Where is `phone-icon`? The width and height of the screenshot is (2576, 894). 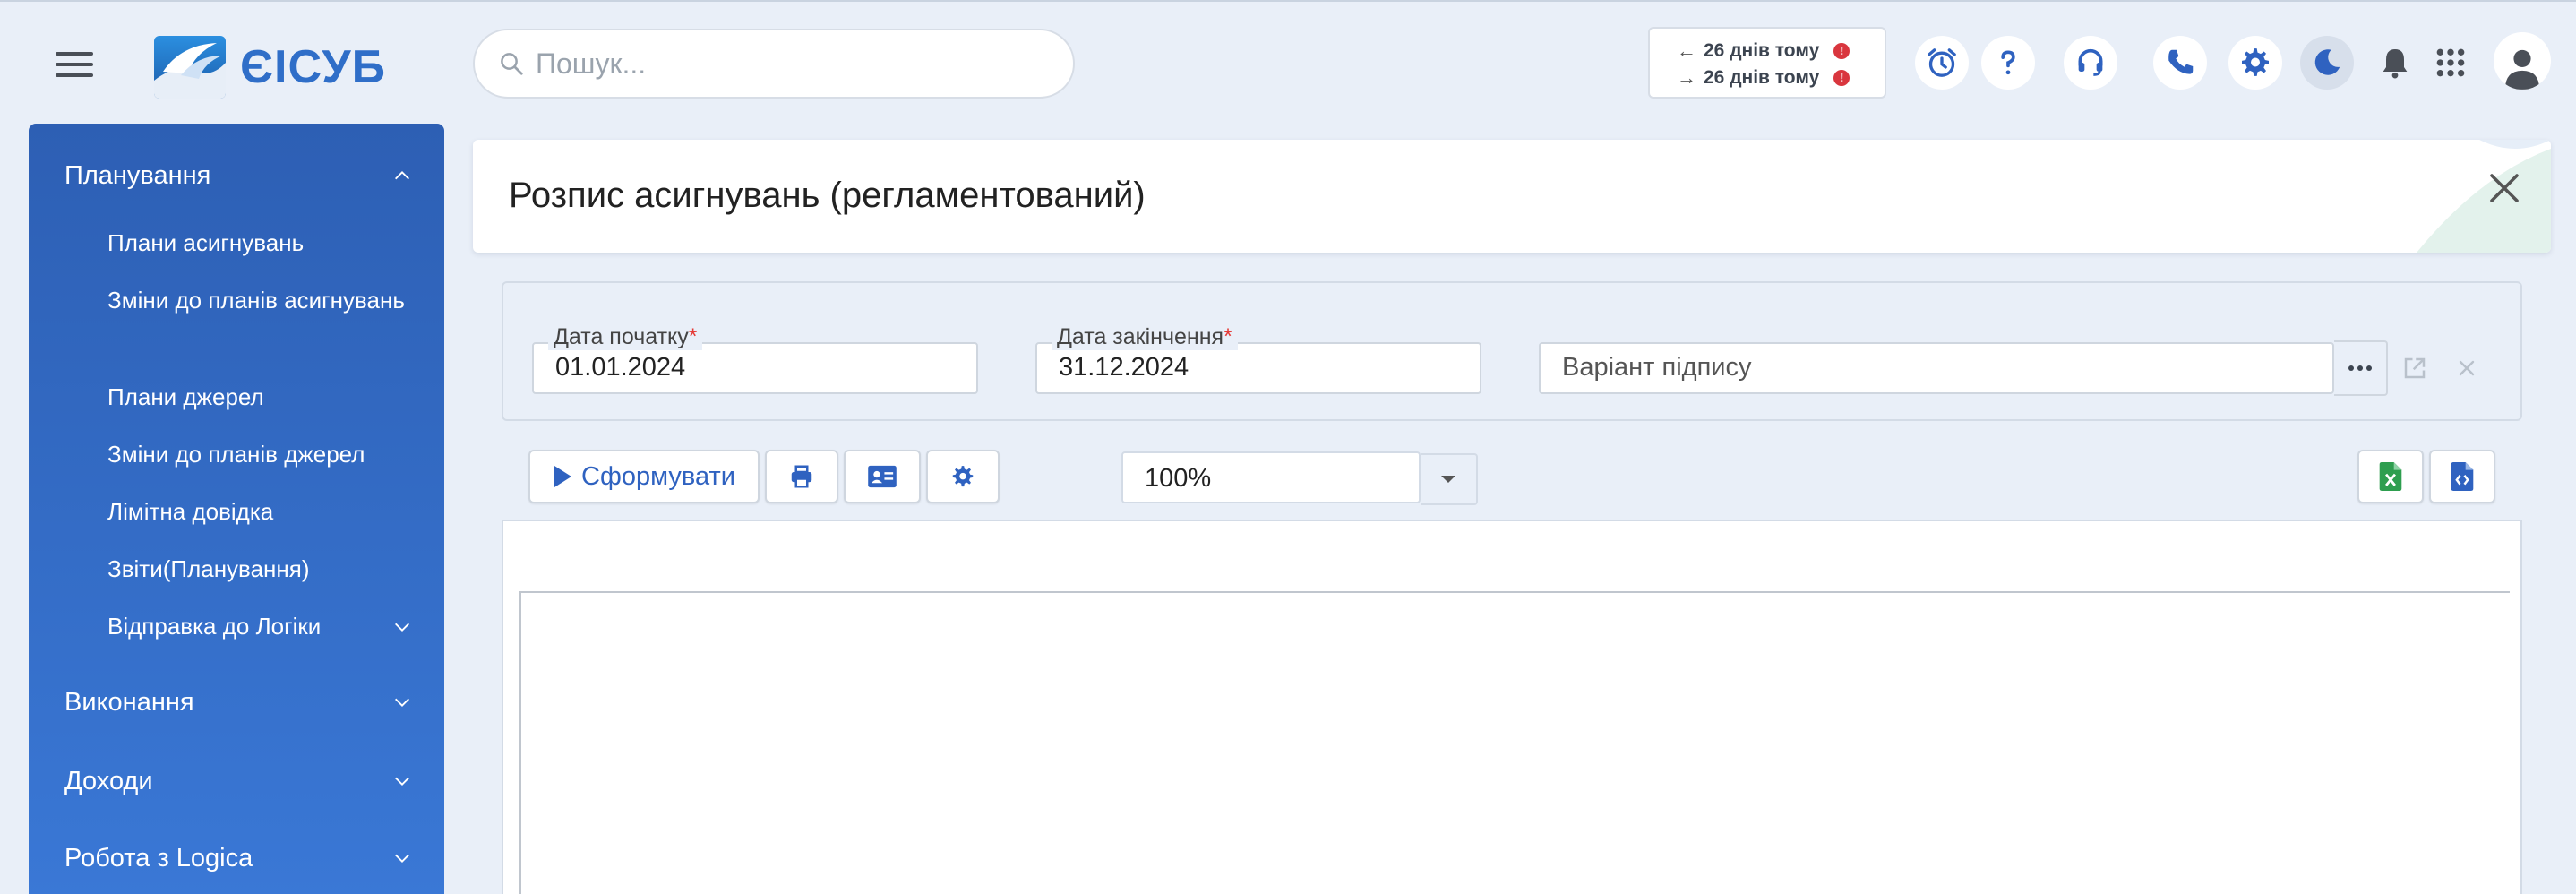 phone-icon is located at coordinates (2180, 63).